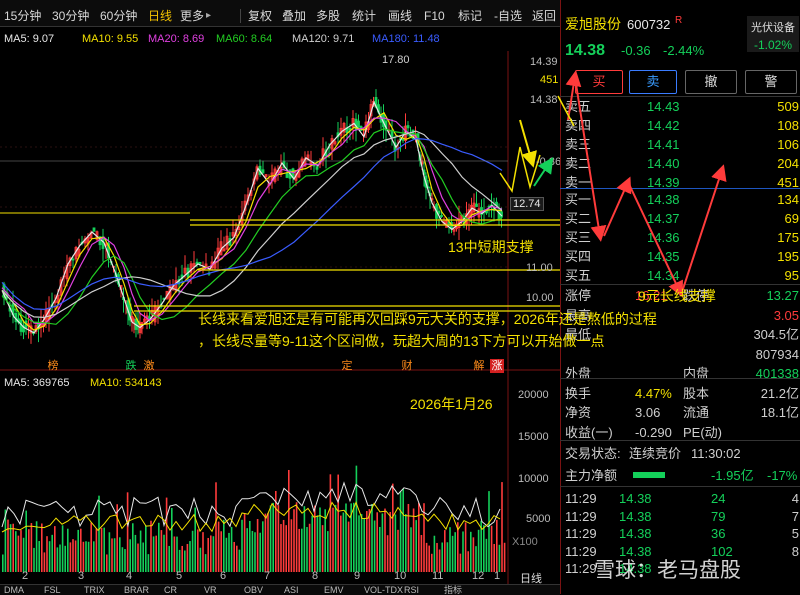 The height and width of the screenshot is (595, 800). I want to click on trade-status-time: 11:30:02, so click(716, 453).